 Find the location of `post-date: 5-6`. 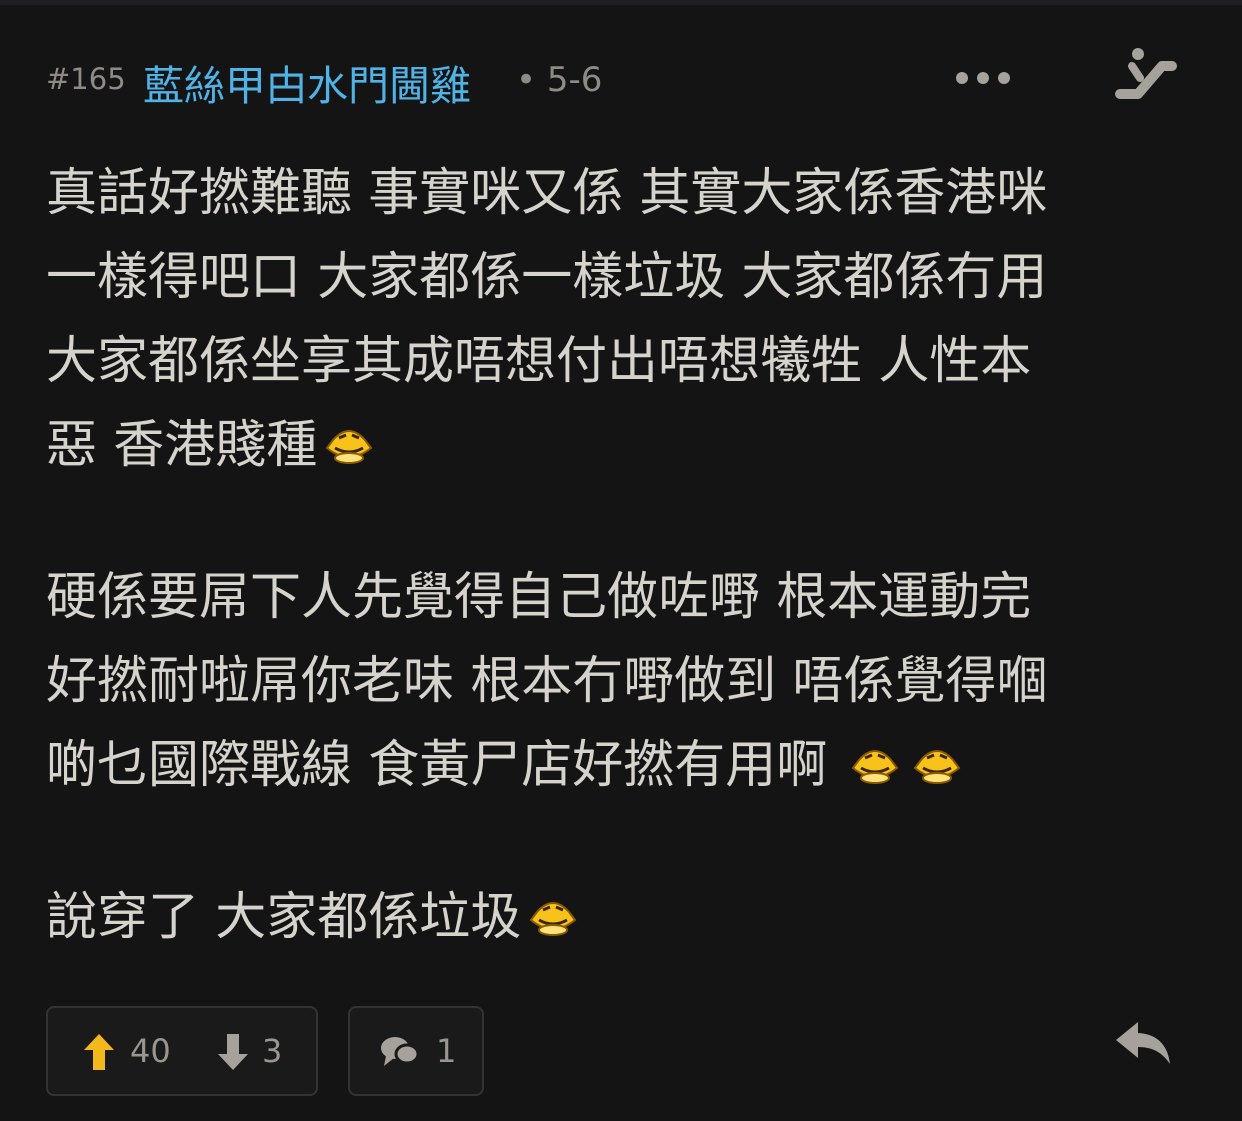

post-date: 5-6 is located at coordinates (574, 80).